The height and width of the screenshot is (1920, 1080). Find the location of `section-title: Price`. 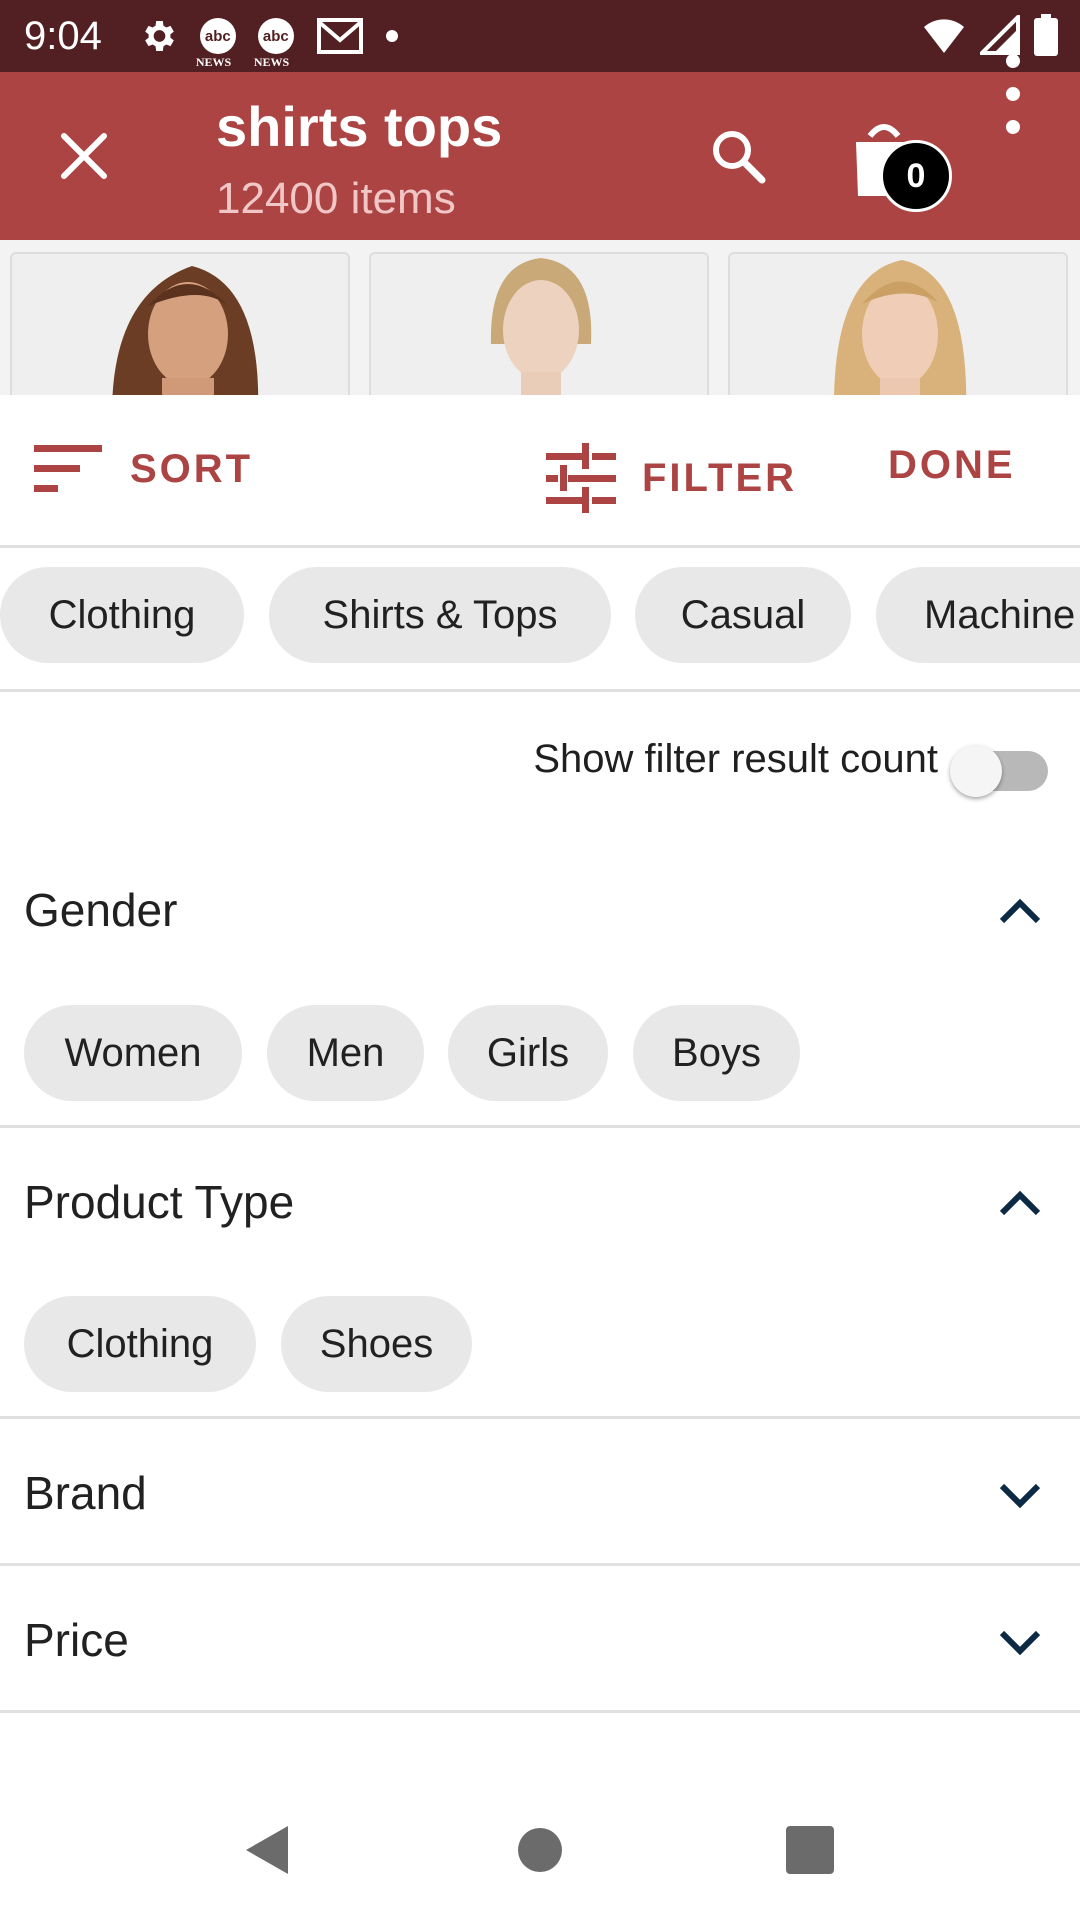

section-title: Price is located at coordinates (76, 1640).